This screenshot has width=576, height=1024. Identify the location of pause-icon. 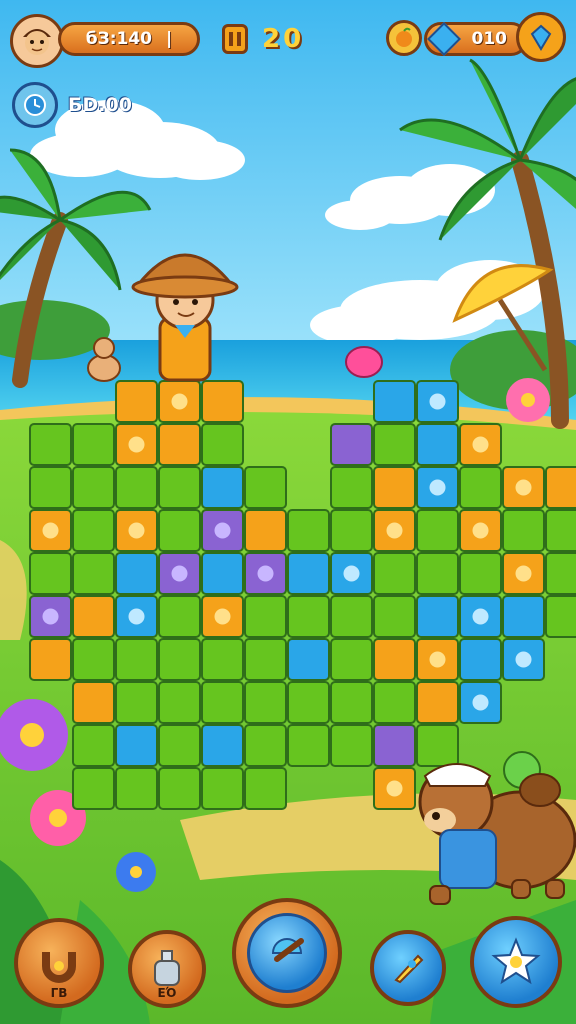
(235, 39).